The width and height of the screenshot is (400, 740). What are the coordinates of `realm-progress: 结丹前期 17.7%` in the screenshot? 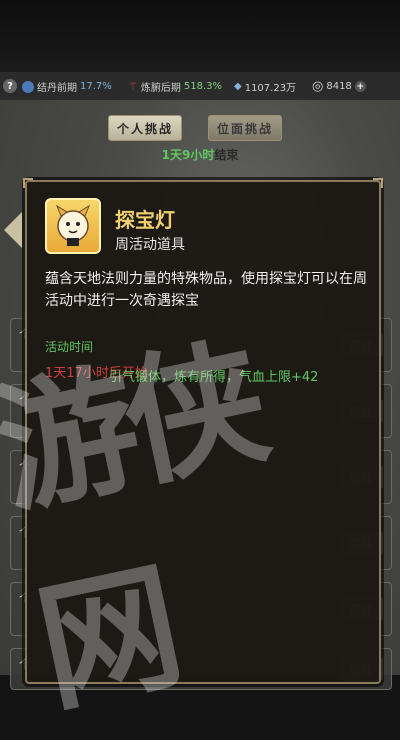 It's located at (67, 86).